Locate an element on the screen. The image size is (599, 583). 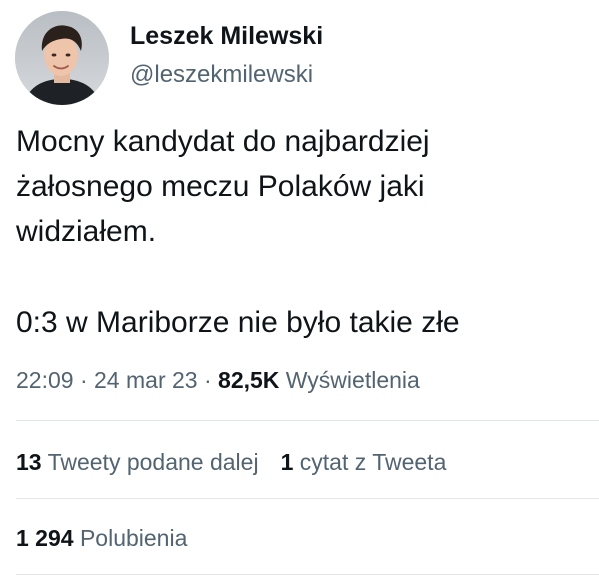
views-label: Wyświetlenia is located at coordinates (352, 380).